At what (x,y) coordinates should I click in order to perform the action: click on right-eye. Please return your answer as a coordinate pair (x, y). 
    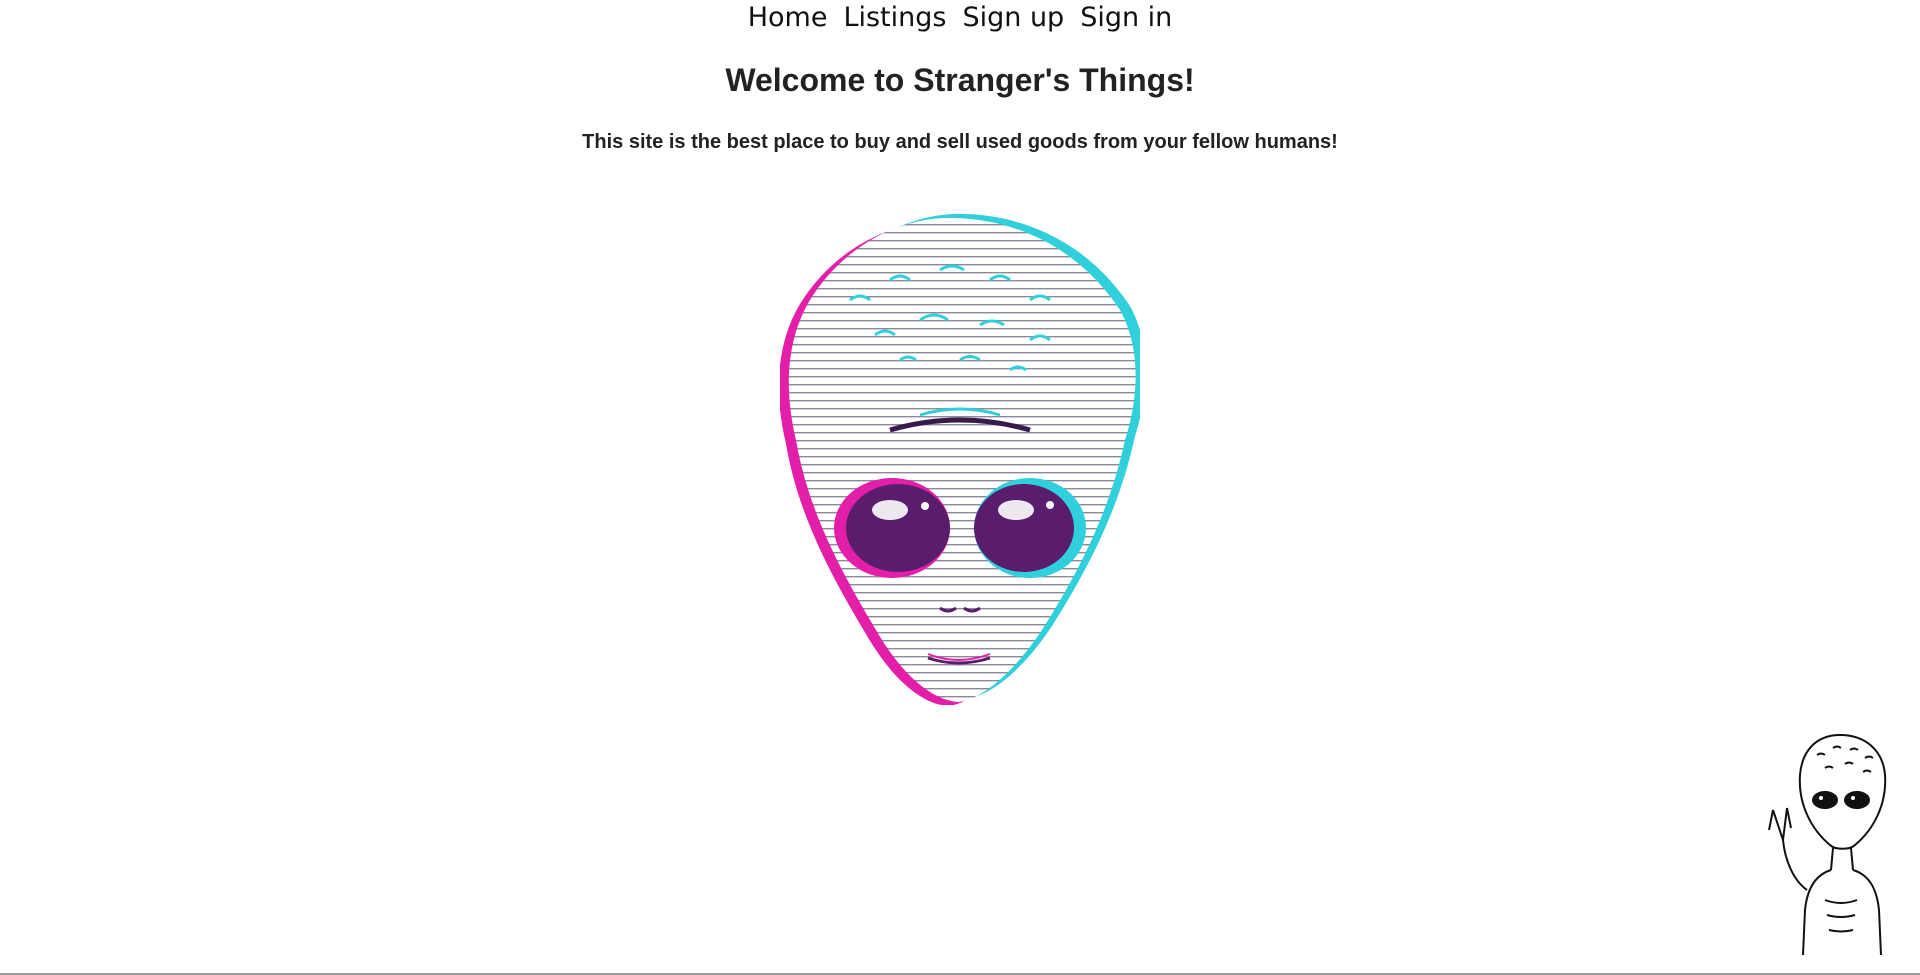
    Looking at the image, I should click on (1030, 528).